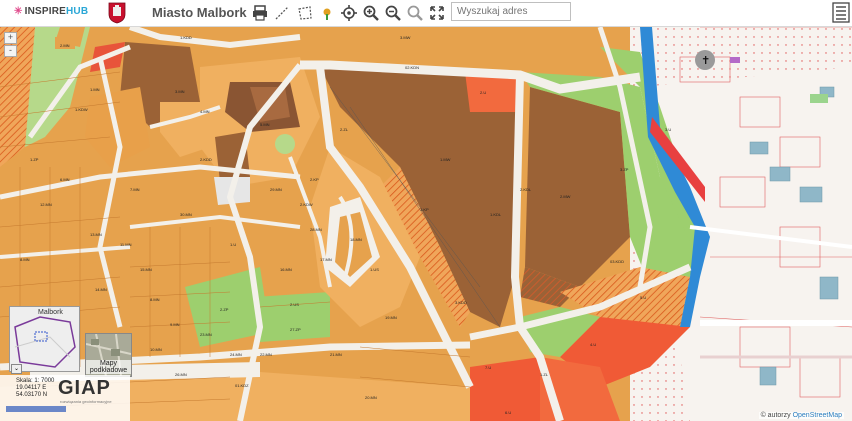 This screenshot has height=421, width=852. Describe the element at coordinates (186, 214) in the screenshot. I see `parcel-label: 30.MN` at that location.